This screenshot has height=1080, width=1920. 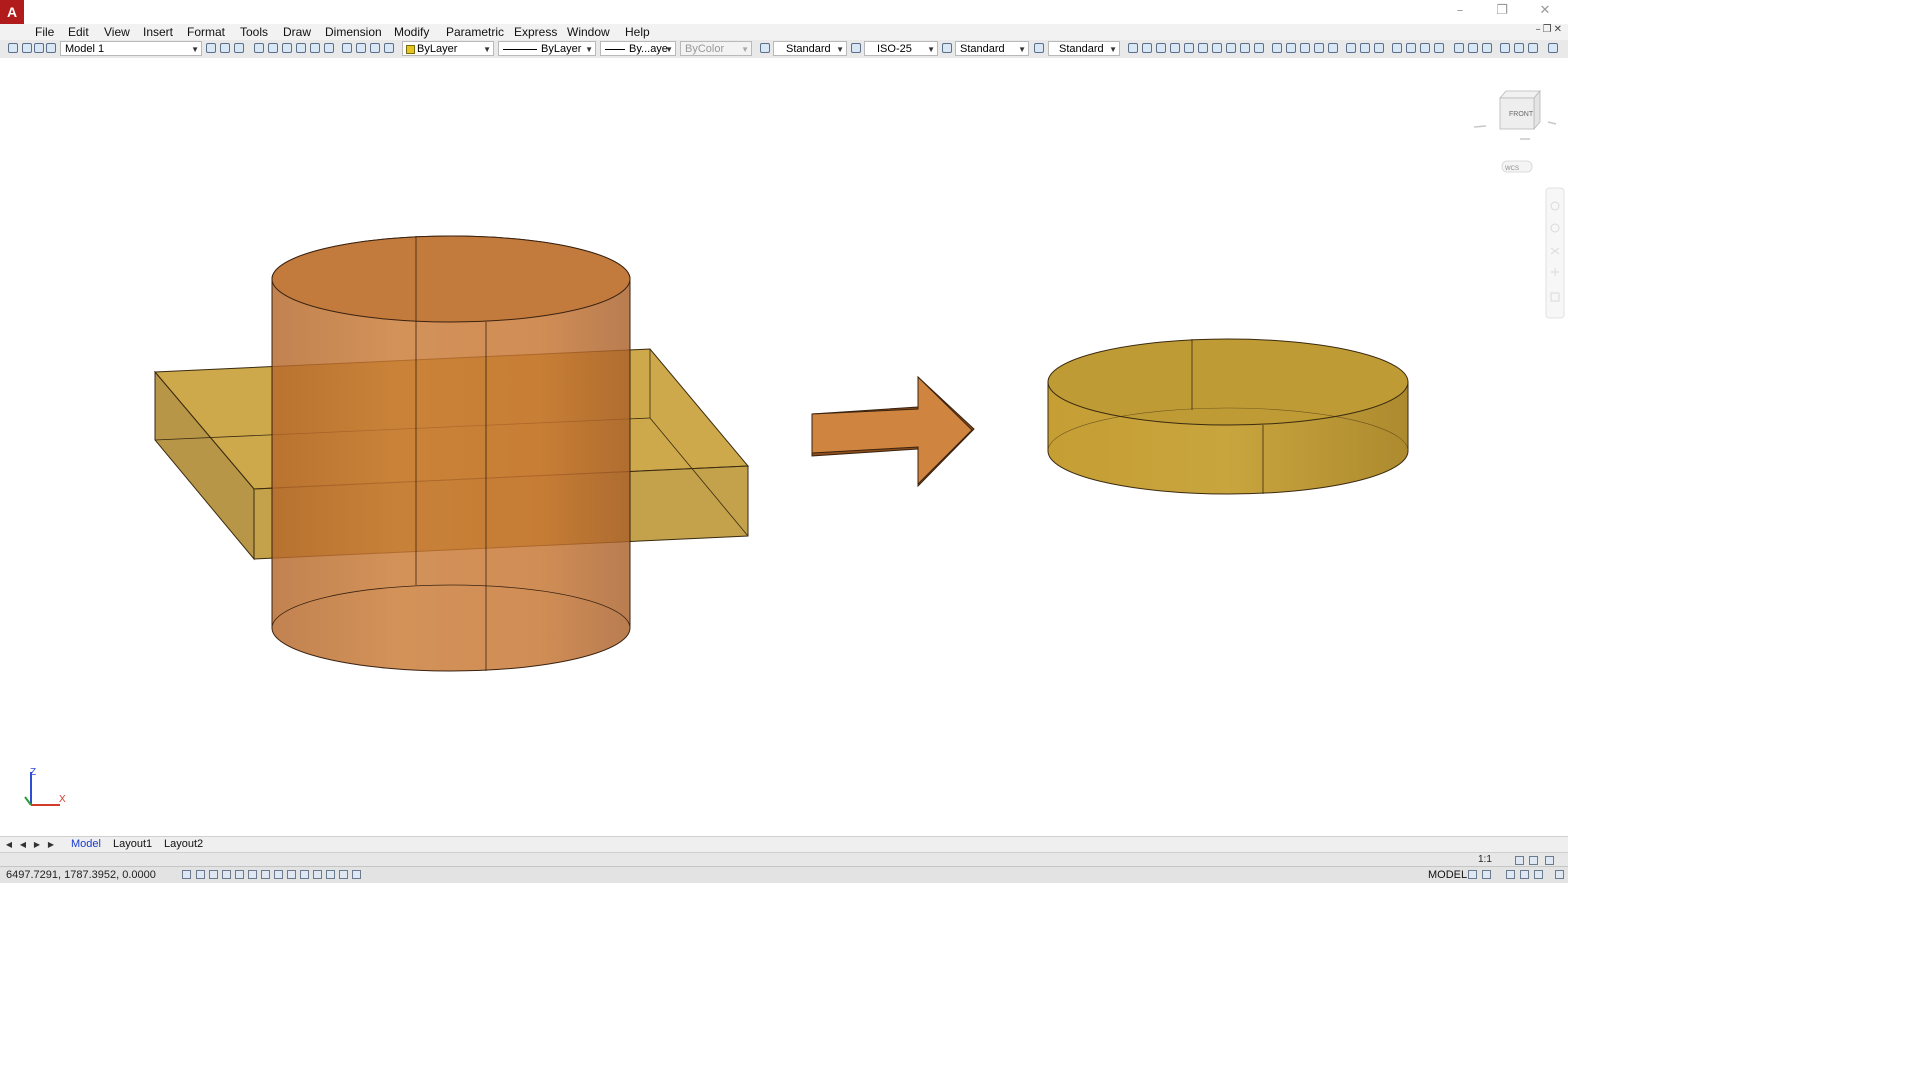 What do you see at coordinates (304, 874) in the screenshot?
I see `dynamic-input-icon` at bounding box center [304, 874].